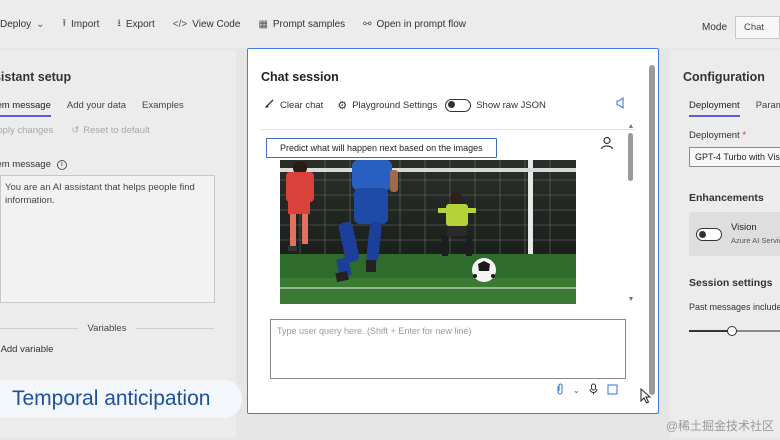  I want to click on reset-icon: ↺, so click(75, 130).